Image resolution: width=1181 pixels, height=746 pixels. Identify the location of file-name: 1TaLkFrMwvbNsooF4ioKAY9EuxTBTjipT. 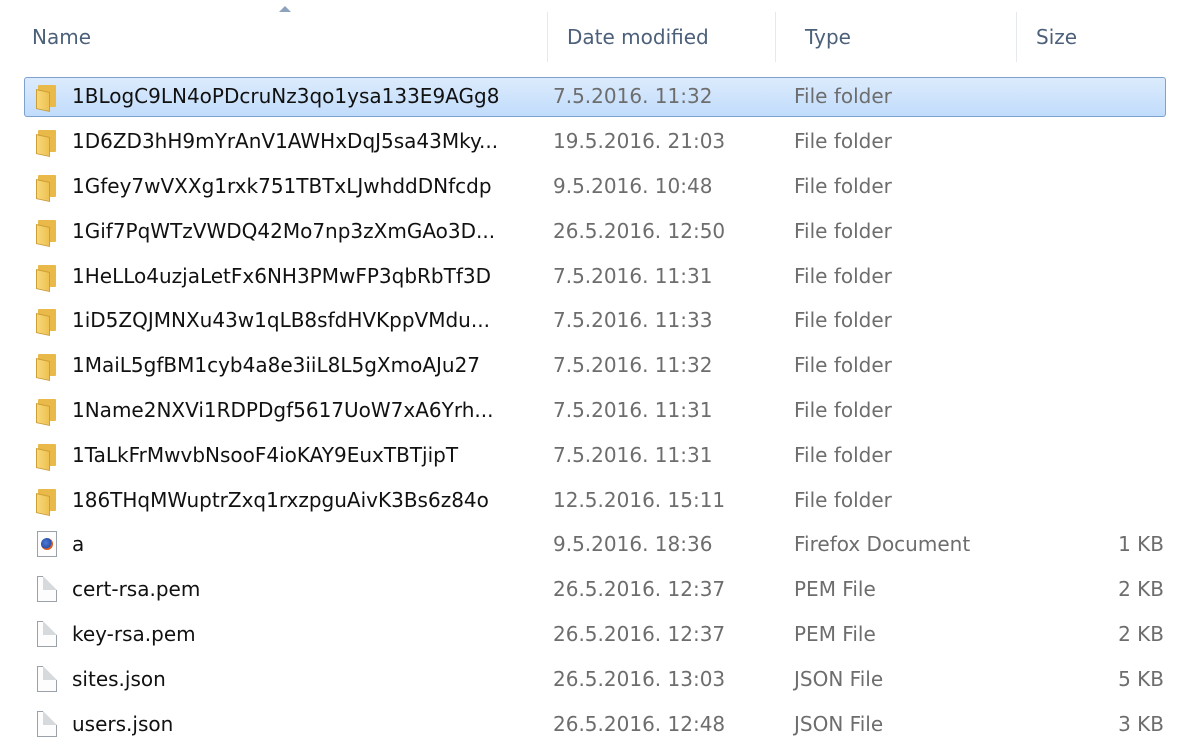
(265, 454).